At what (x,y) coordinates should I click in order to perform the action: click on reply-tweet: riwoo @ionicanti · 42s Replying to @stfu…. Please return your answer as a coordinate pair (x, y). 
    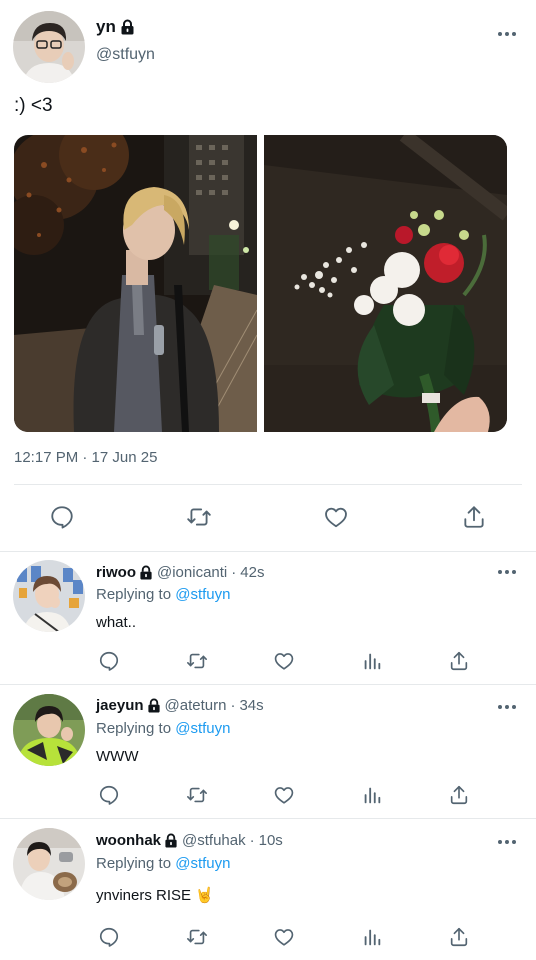
    Looking at the image, I should click on (268, 618).